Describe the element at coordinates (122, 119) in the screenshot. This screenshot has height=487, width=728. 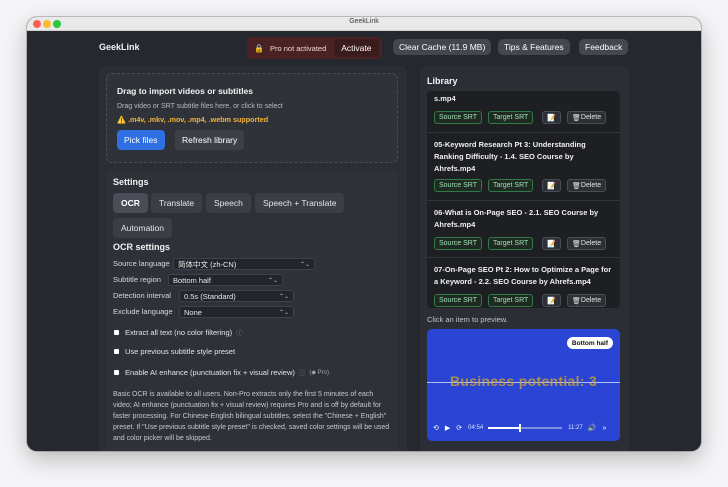
I see `warning-icon: ⚠️` at that location.